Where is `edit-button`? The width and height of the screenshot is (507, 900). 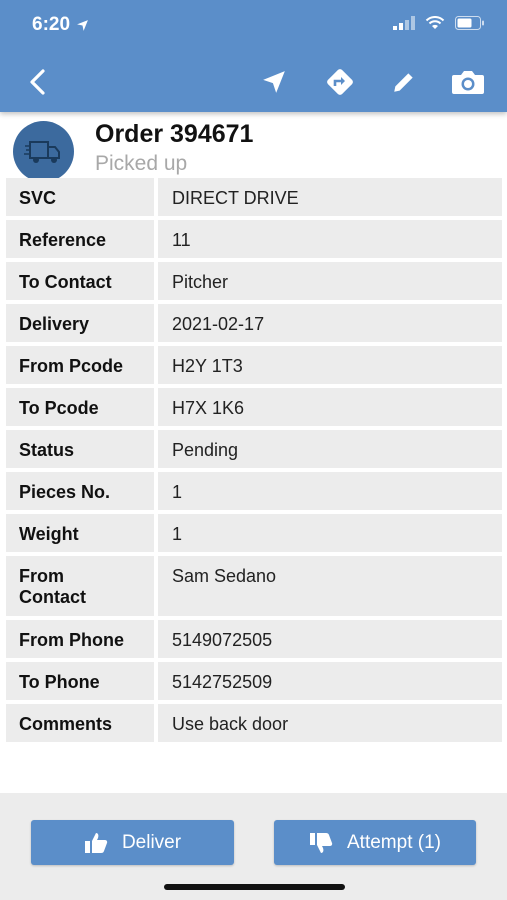 edit-button is located at coordinates (404, 82).